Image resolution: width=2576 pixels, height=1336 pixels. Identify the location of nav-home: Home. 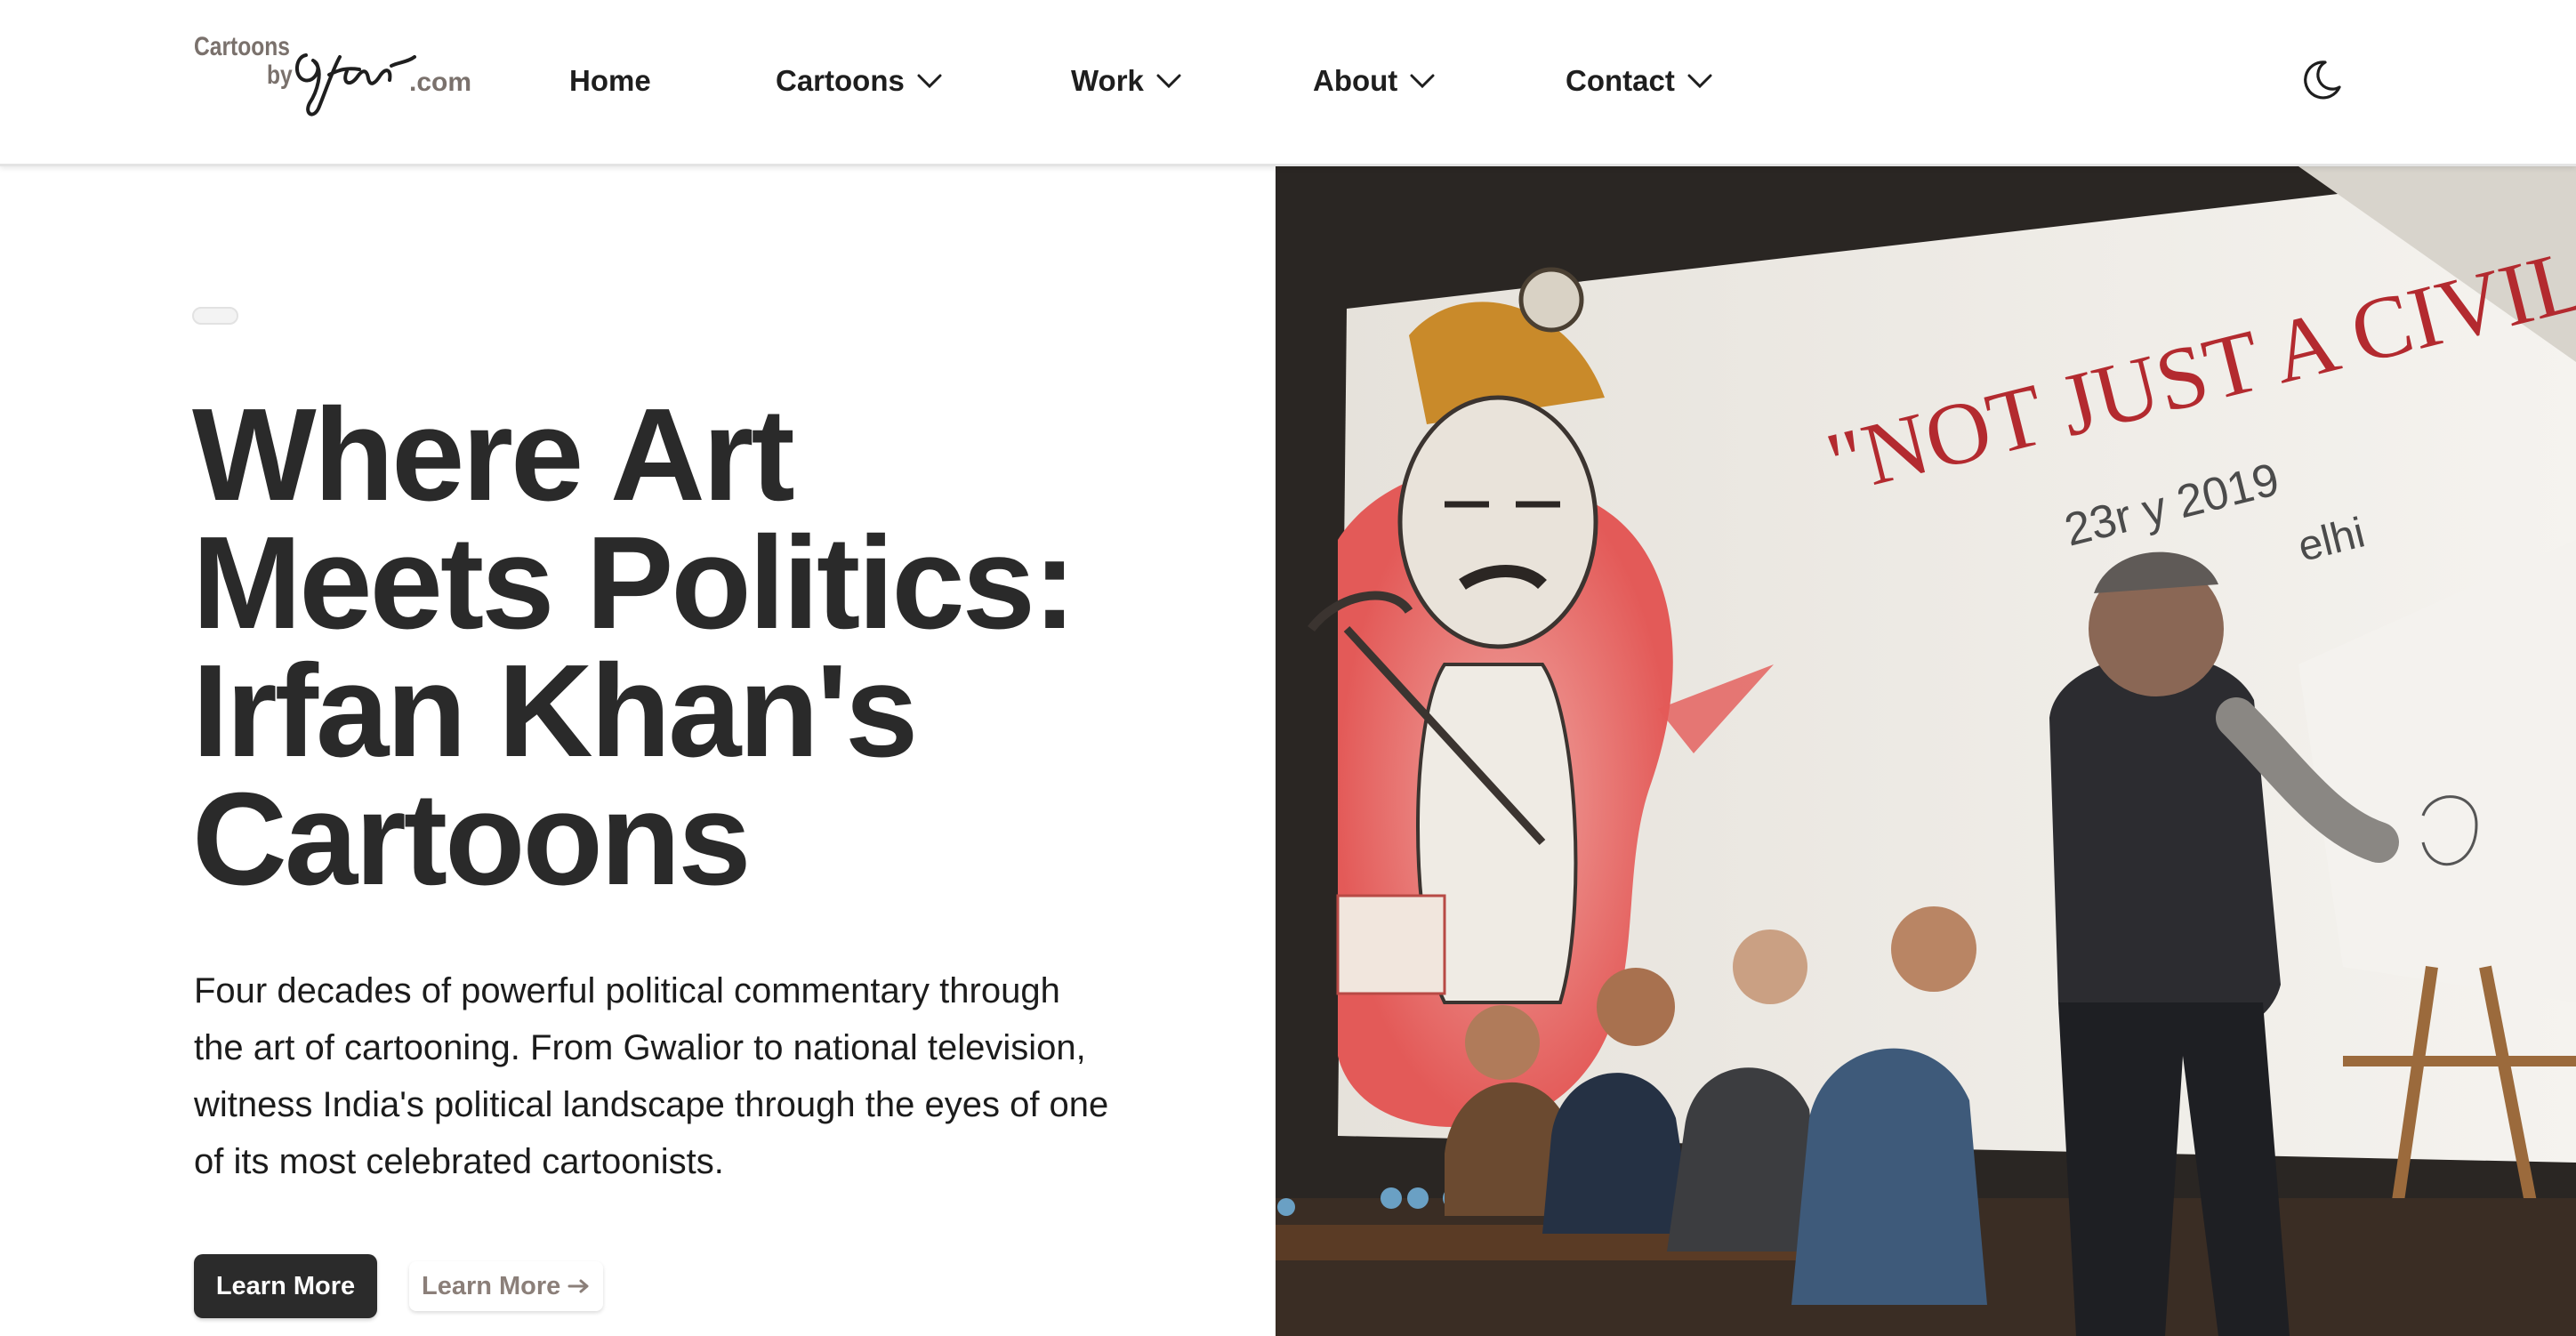
(610, 81).